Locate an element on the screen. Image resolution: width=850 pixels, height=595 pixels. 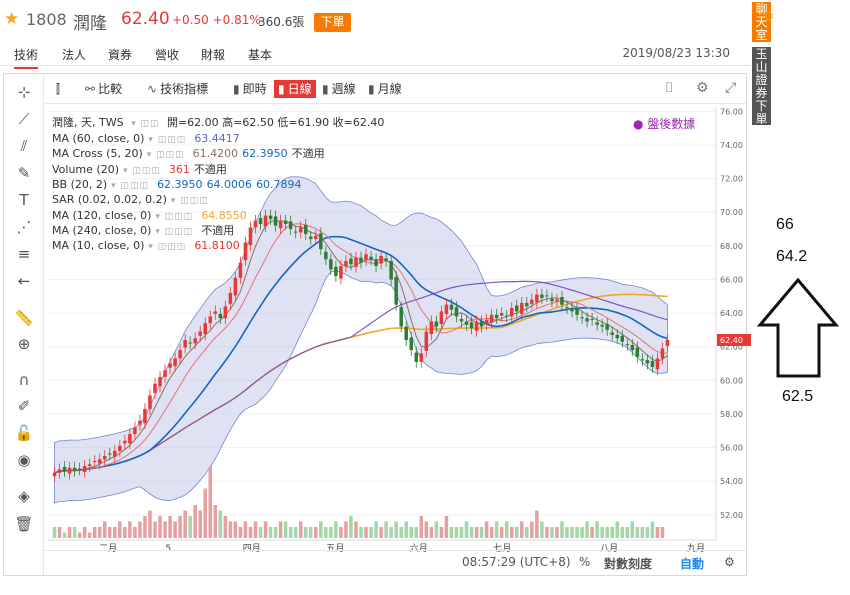
y-tick-label: 70.00 is located at coordinates (731, 212).